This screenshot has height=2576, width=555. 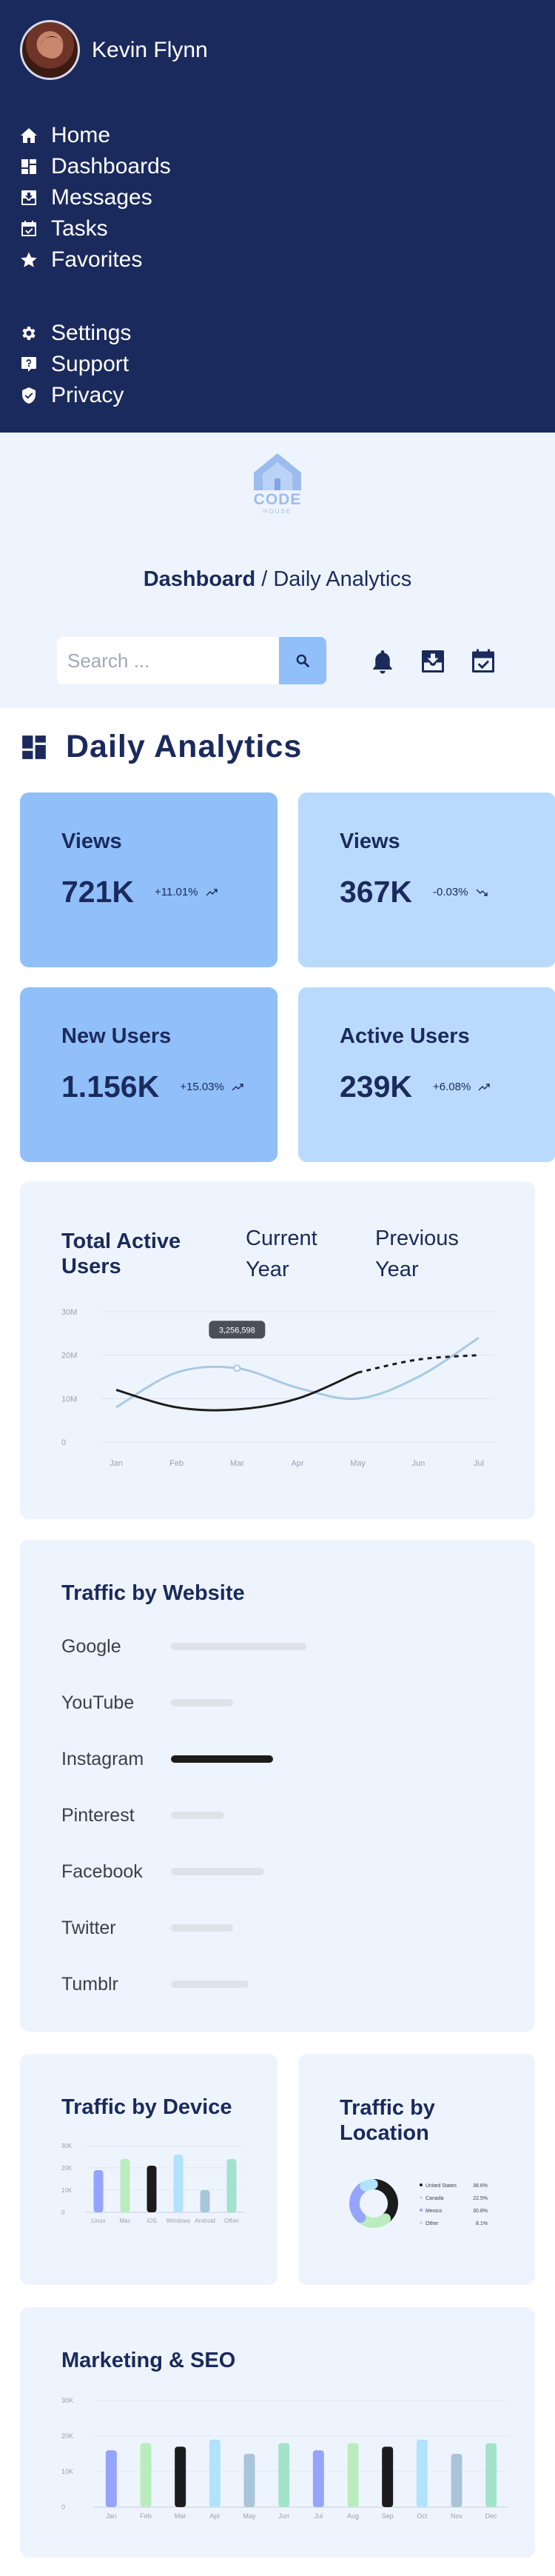 What do you see at coordinates (149, 880) in the screenshot?
I see `stat-card-views: Views 721K +11.01%` at bounding box center [149, 880].